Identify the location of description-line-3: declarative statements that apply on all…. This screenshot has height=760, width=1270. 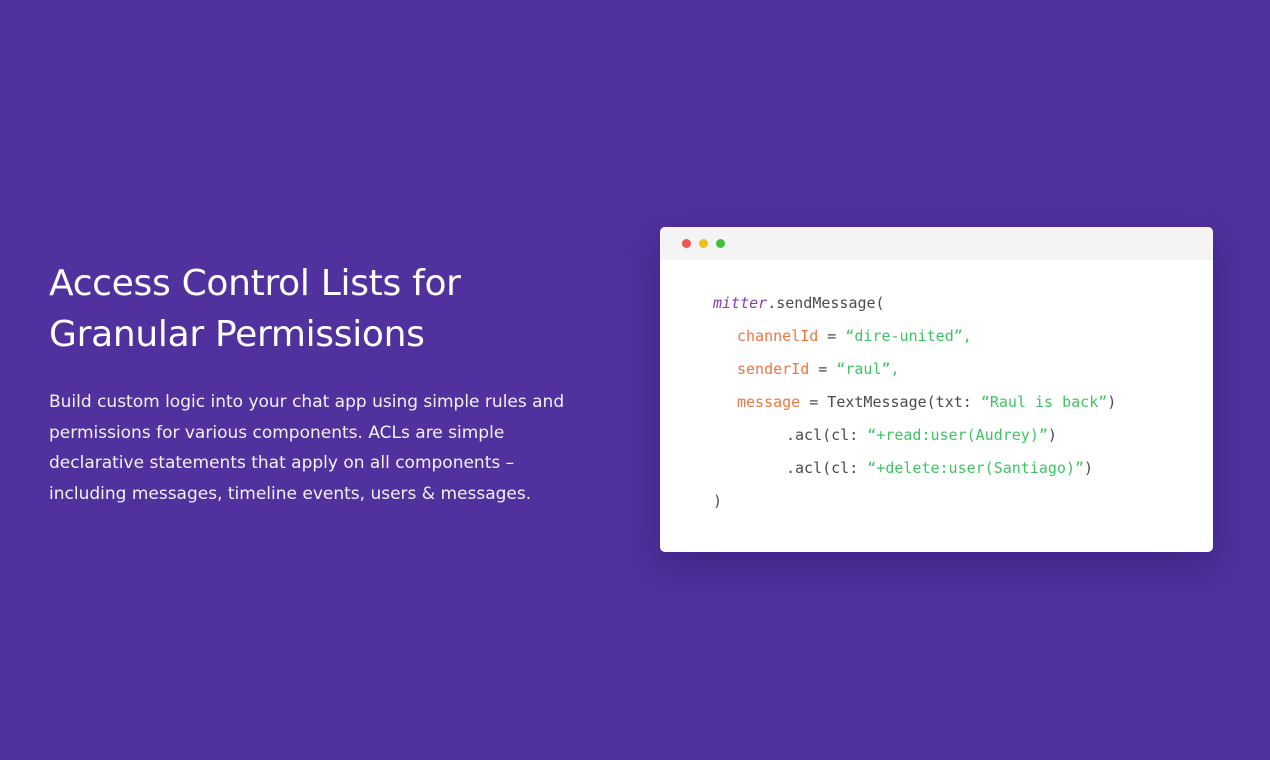
(282, 463).